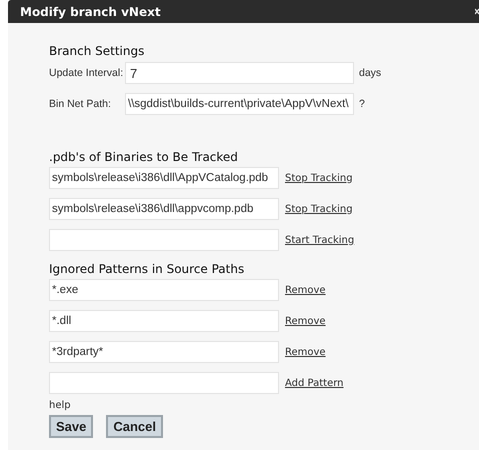 The height and width of the screenshot is (450, 479). Describe the element at coordinates (239, 73) in the screenshot. I see `input-field: 7` at that location.